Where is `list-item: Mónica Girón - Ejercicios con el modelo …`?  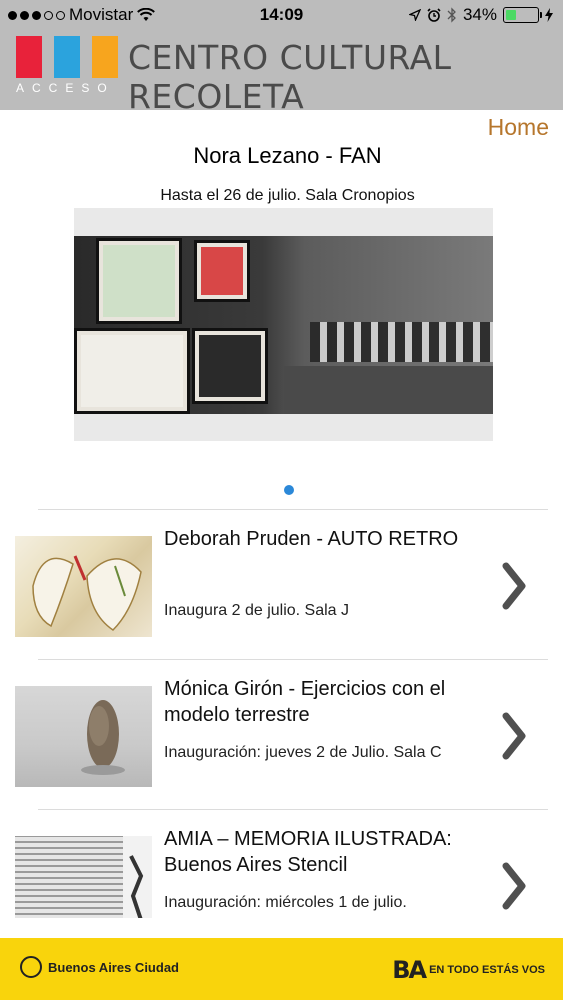 list-item: Mónica Girón - Ejercicios con el modelo … is located at coordinates (281, 736).